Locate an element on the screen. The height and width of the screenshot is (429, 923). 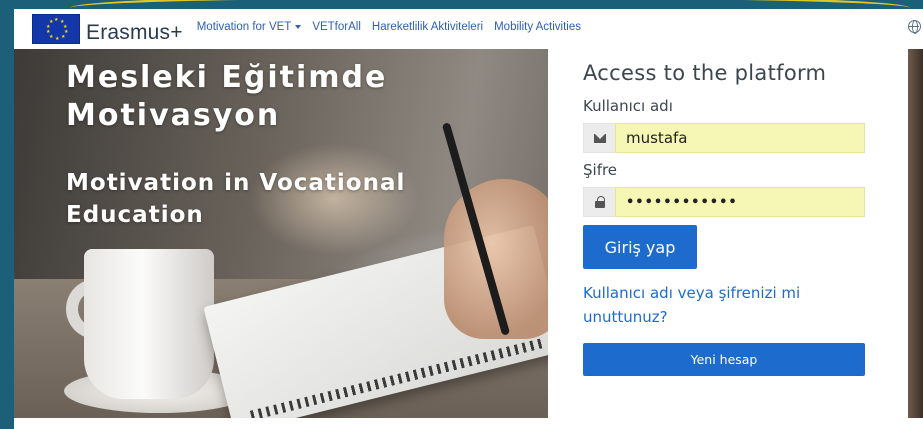
nav-item-vetforall: VETforAll is located at coordinates (336, 27).